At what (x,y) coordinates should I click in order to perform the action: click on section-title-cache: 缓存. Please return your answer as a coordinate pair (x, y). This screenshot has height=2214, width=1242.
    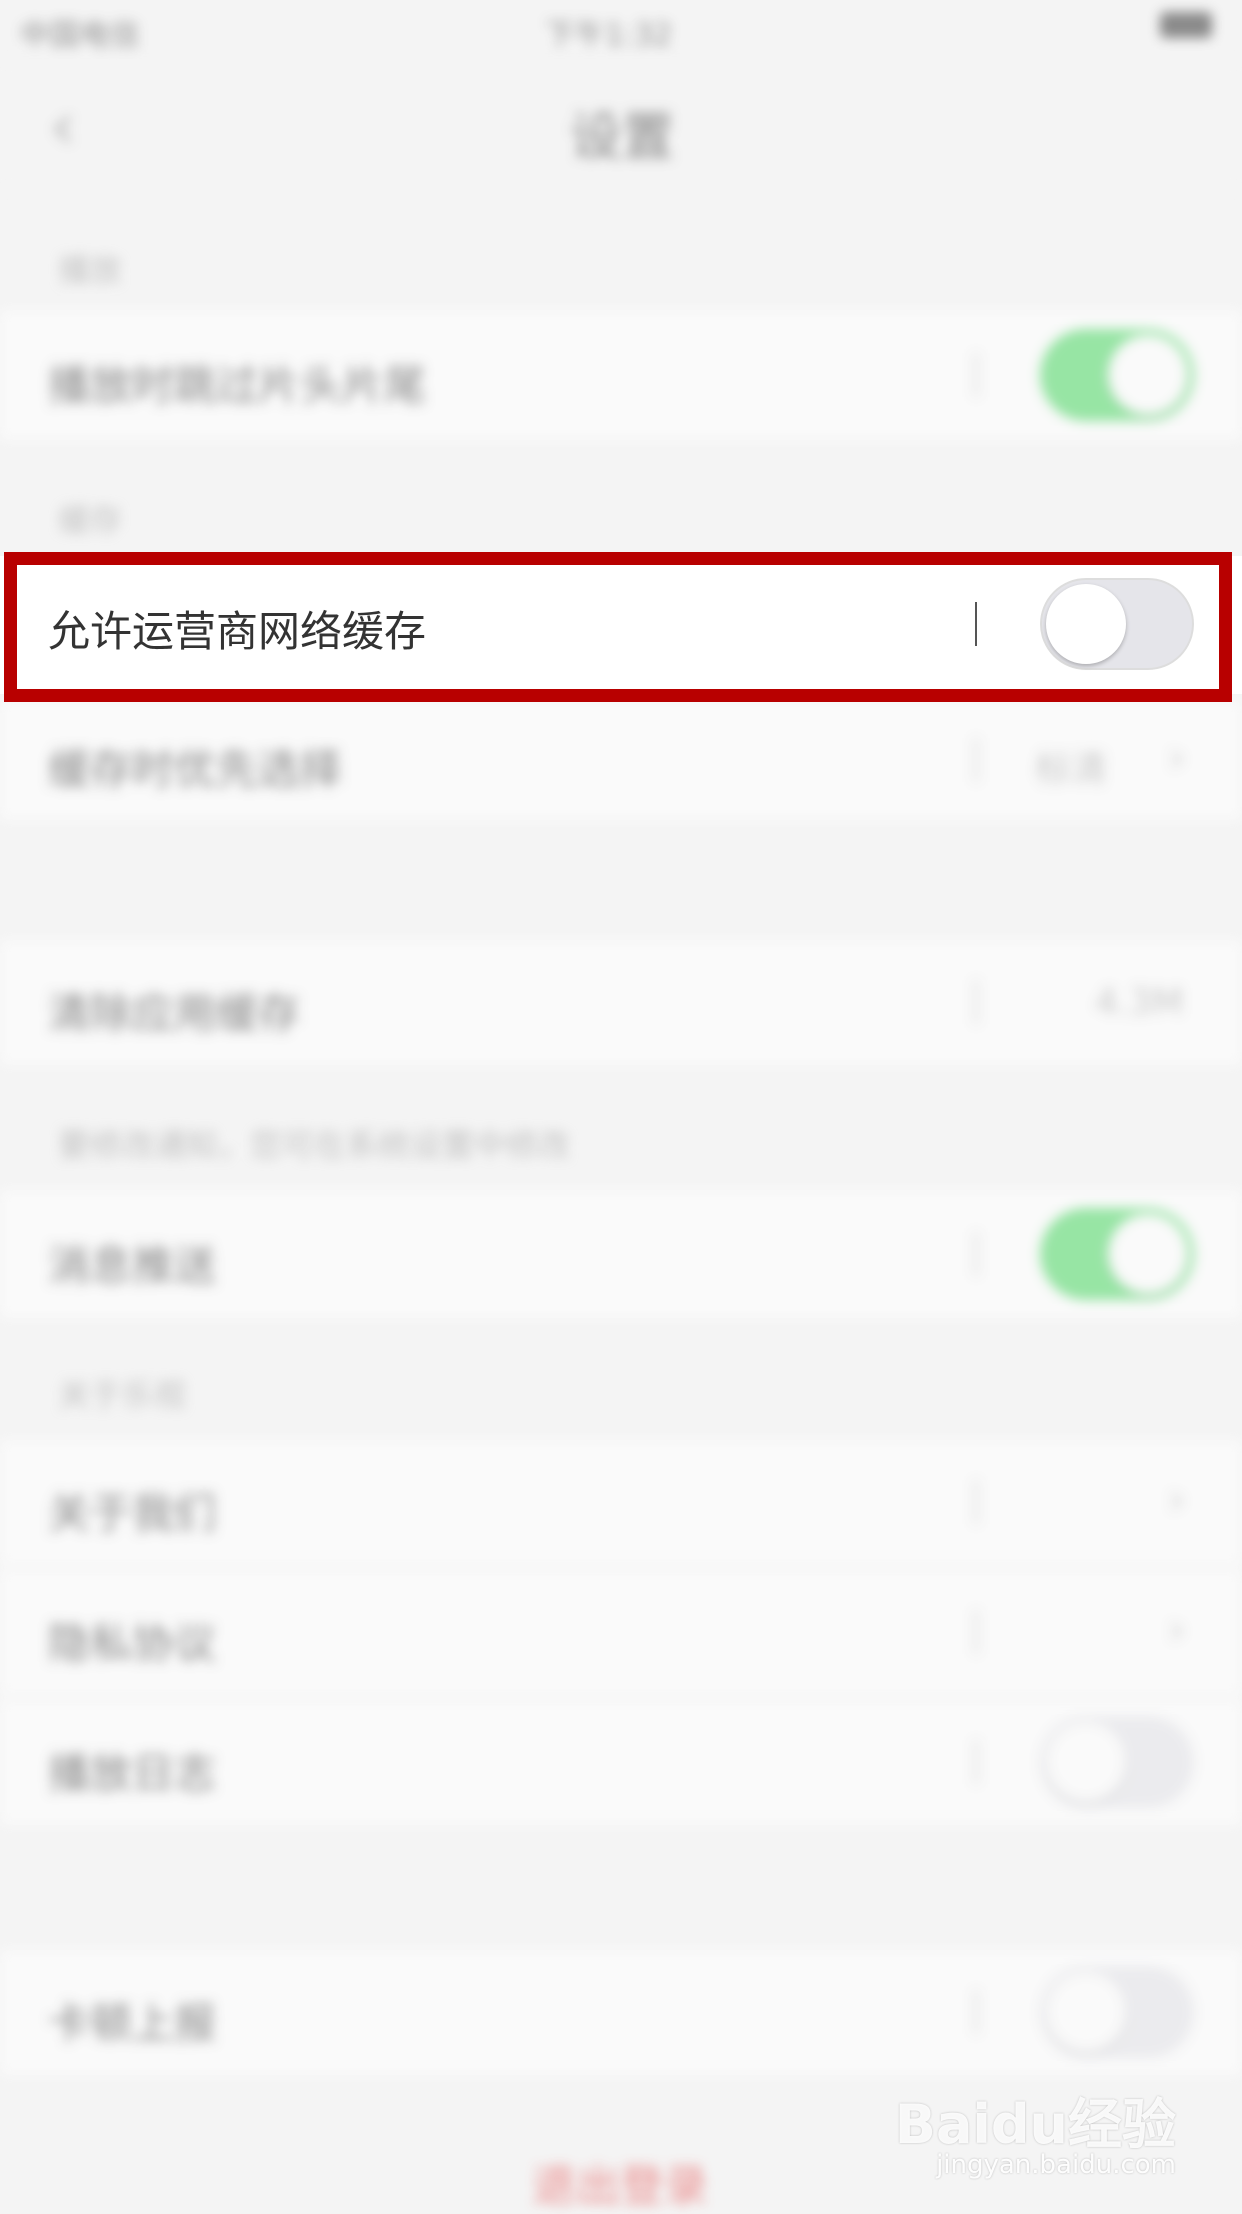
    Looking at the image, I should click on (90, 520).